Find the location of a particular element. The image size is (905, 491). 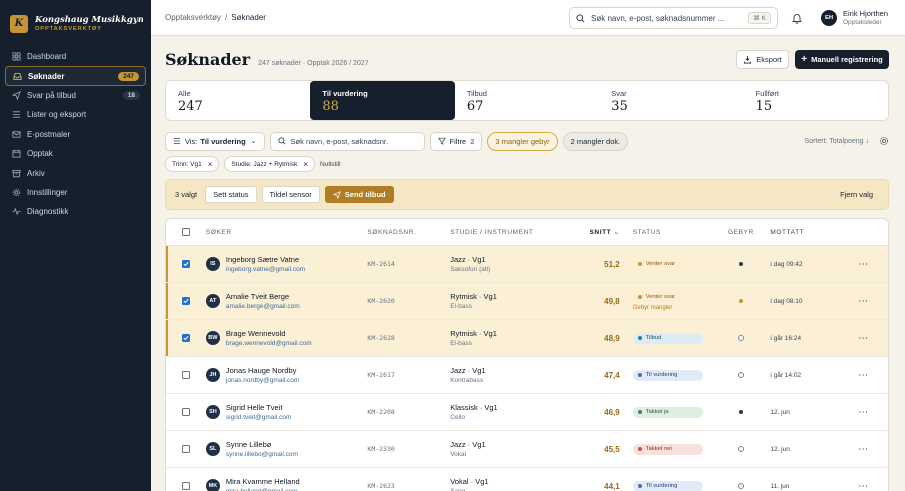

header-nr: SØKNADSNR. is located at coordinates (408, 232).